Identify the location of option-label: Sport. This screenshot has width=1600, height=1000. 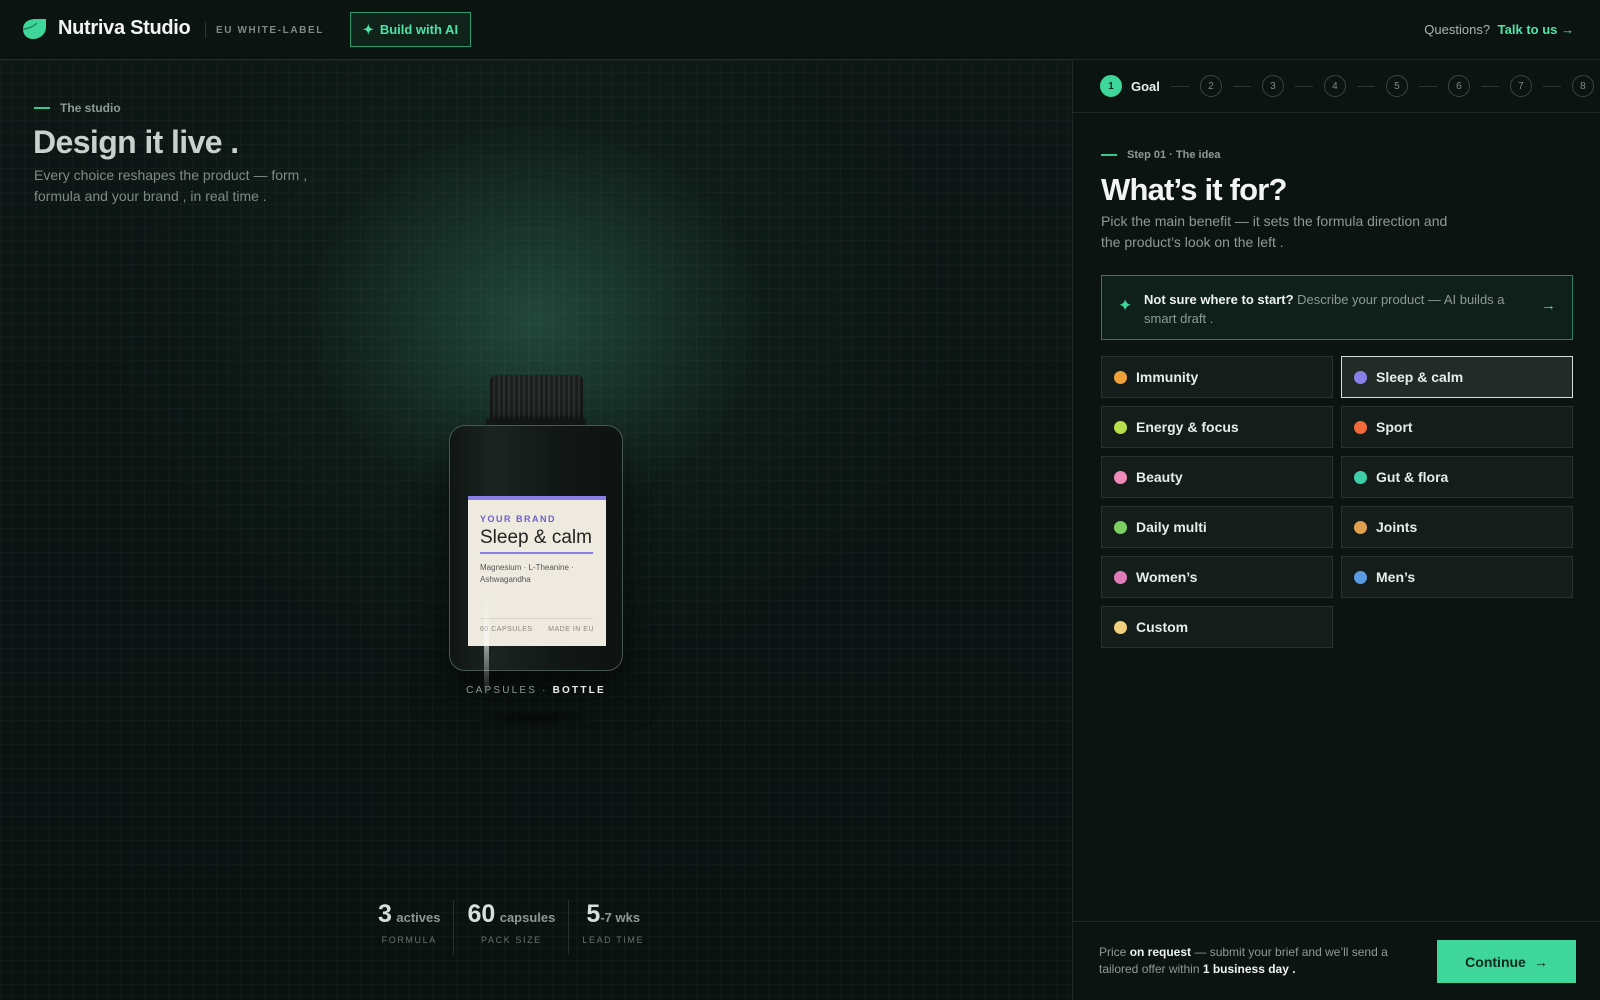
(1394, 427).